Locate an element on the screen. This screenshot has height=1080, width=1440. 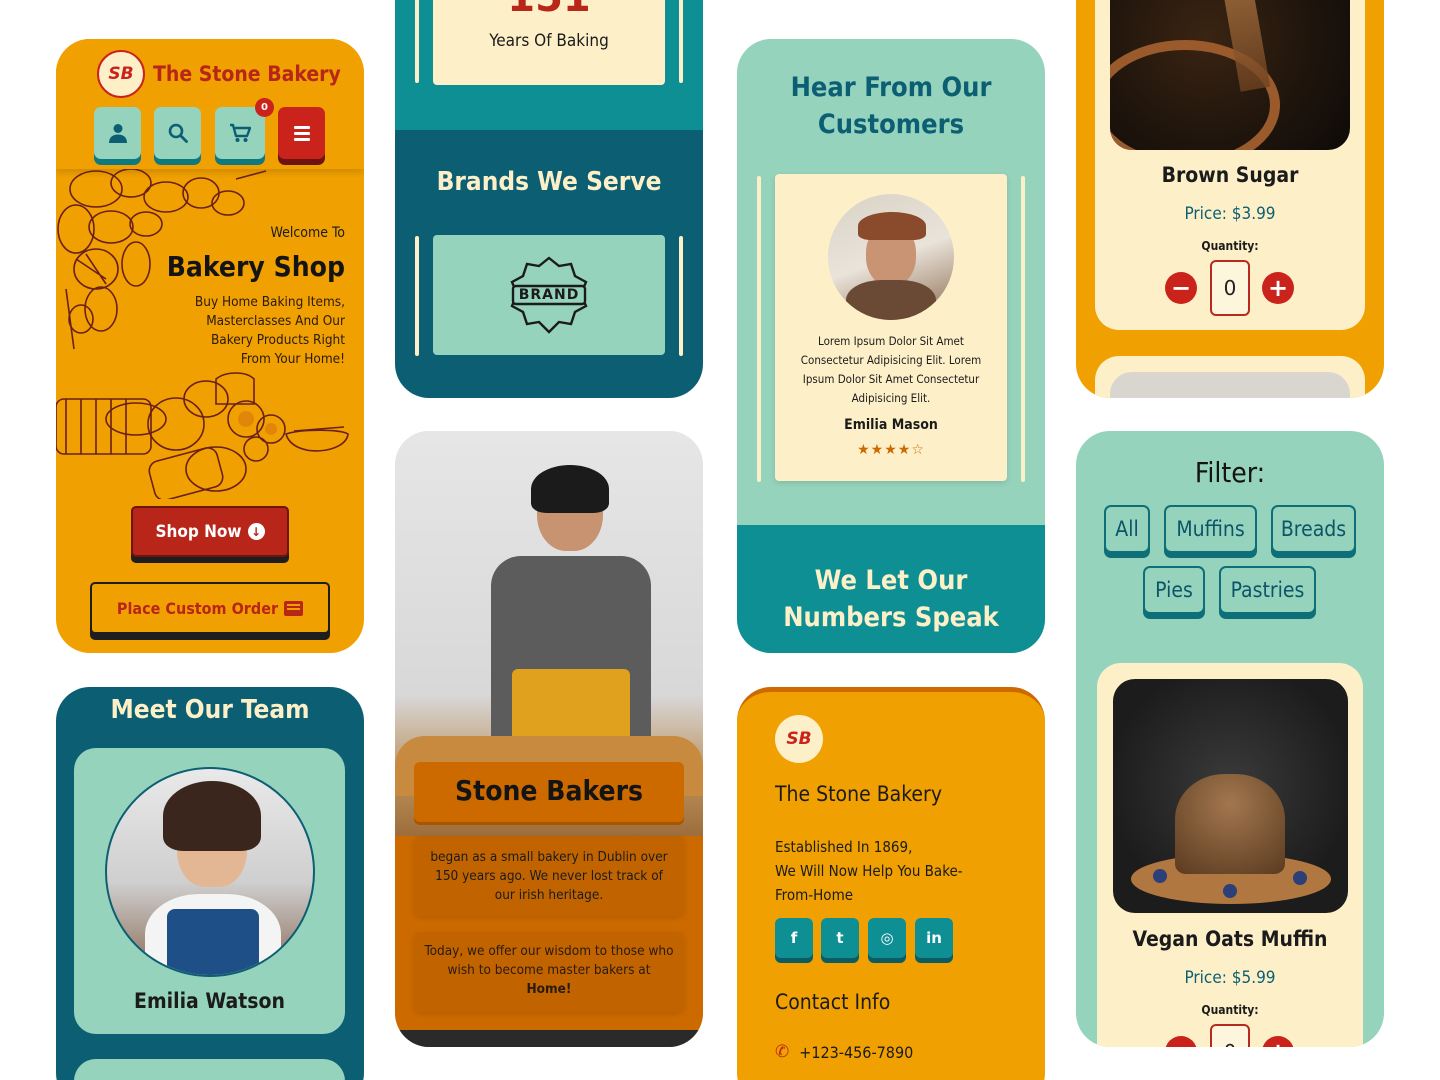
brand-logo-tile: BRAND is located at coordinates (549, 295).